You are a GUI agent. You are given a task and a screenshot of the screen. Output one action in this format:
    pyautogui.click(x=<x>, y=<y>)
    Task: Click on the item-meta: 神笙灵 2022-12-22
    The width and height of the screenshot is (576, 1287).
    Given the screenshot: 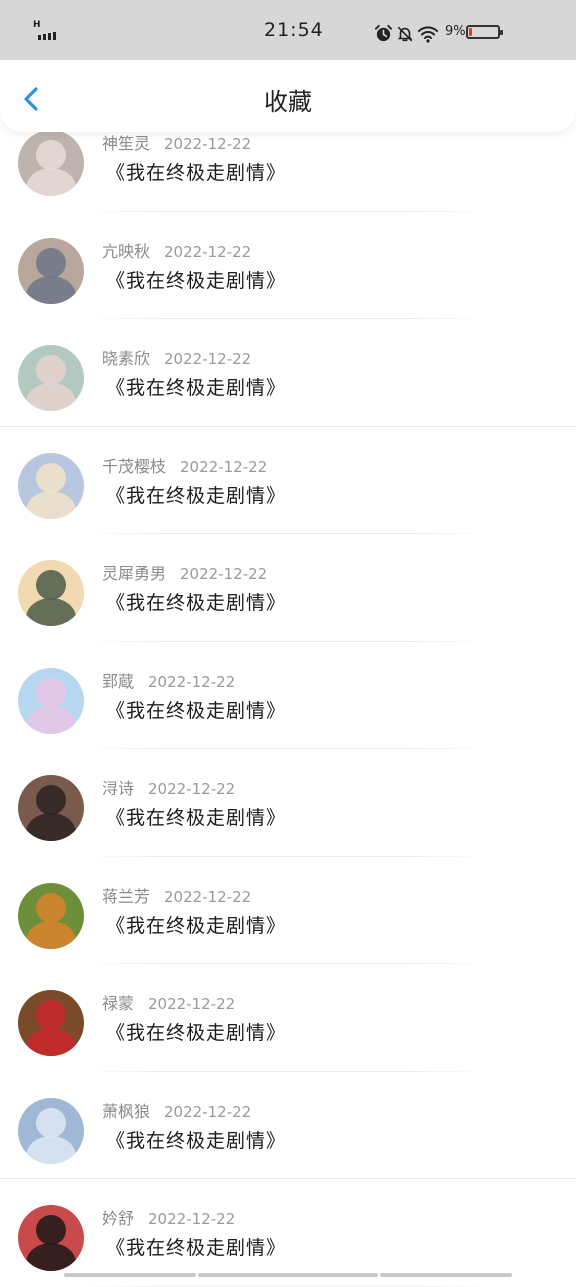 What is the action you would take?
    pyautogui.click(x=177, y=141)
    